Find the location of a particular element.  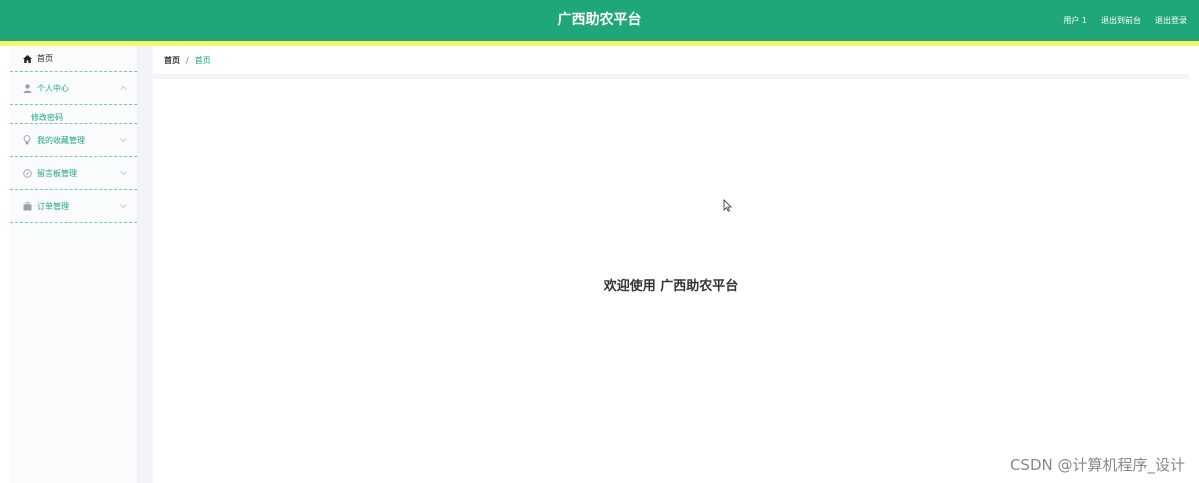

breadcrumb: 首页 / 首页 is located at coordinates (671, 60).